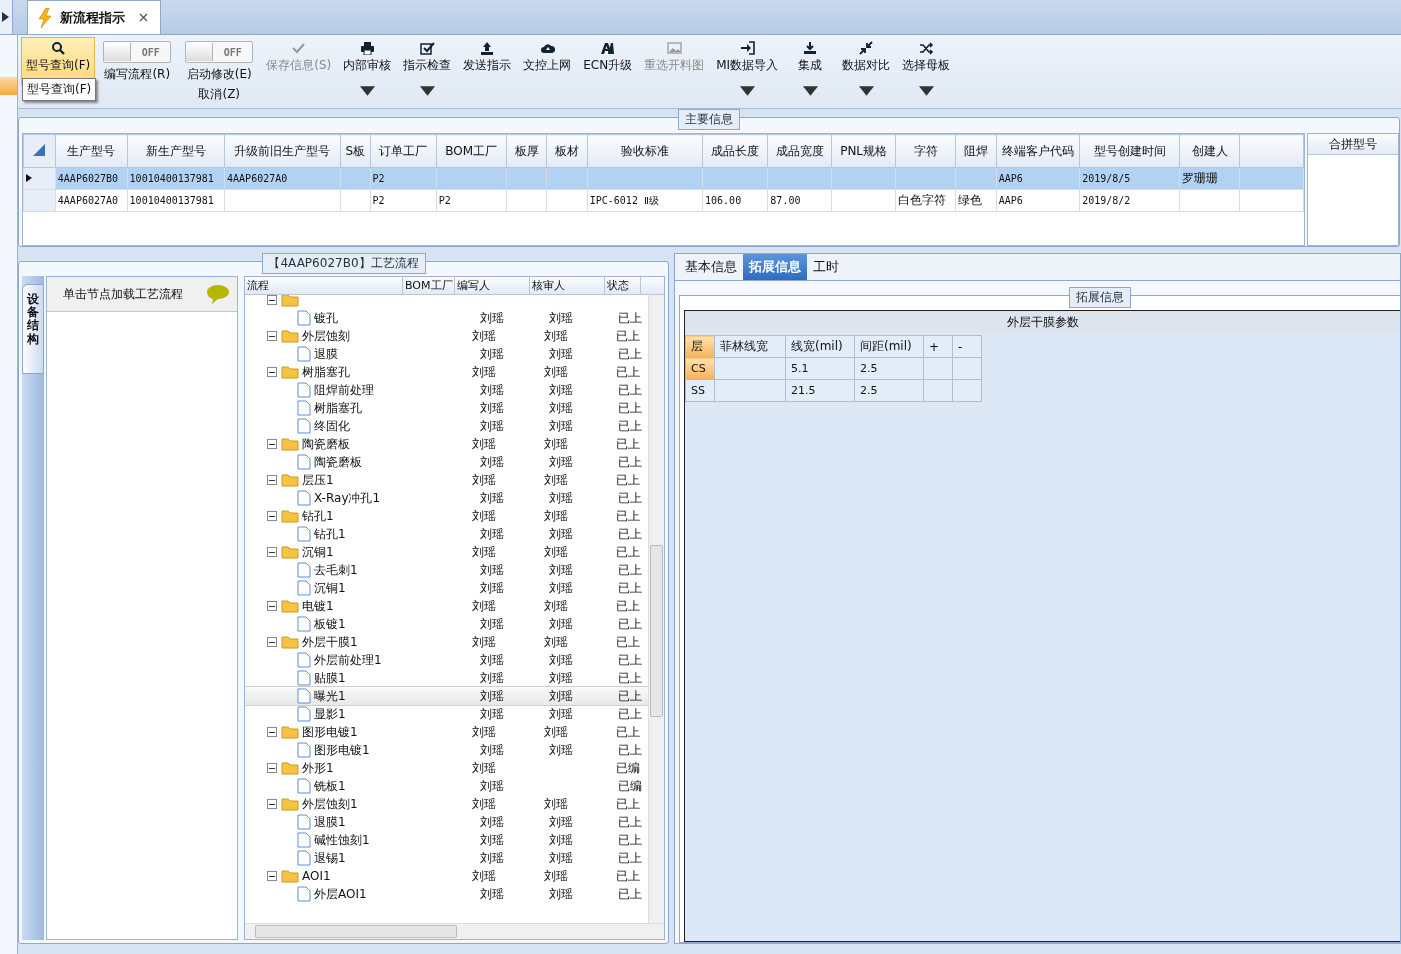 This screenshot has height=954, width=1401. Describe the element at coordinates (735, 151) in the screenshot. I see `column-header: 成品长度` at that location.